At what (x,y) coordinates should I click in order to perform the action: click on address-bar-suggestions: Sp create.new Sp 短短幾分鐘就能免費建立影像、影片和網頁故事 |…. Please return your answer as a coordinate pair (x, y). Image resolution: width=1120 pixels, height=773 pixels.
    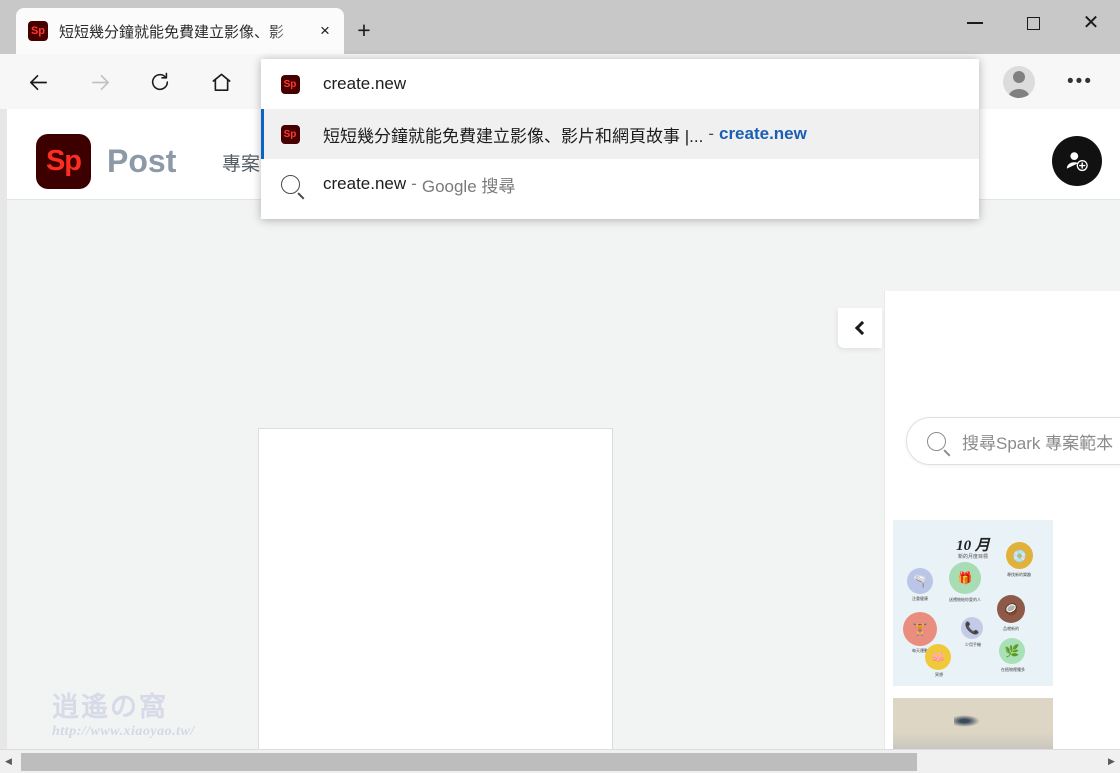
    Looking at the image, I should click on (620, 139).